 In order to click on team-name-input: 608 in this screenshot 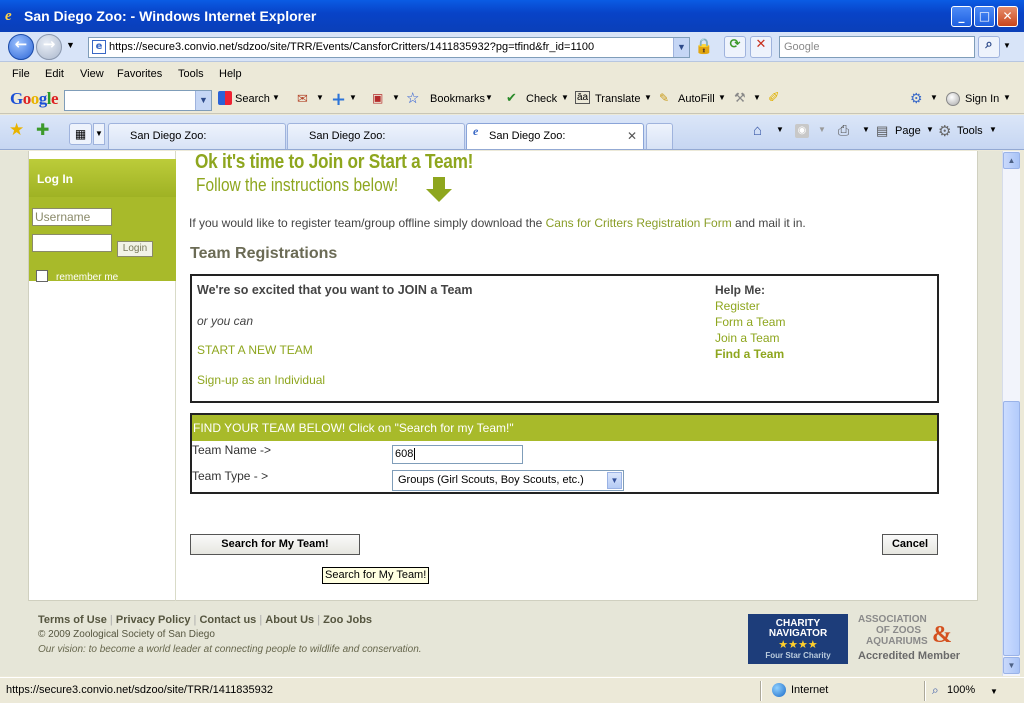, I will do `click(457, 454)`.